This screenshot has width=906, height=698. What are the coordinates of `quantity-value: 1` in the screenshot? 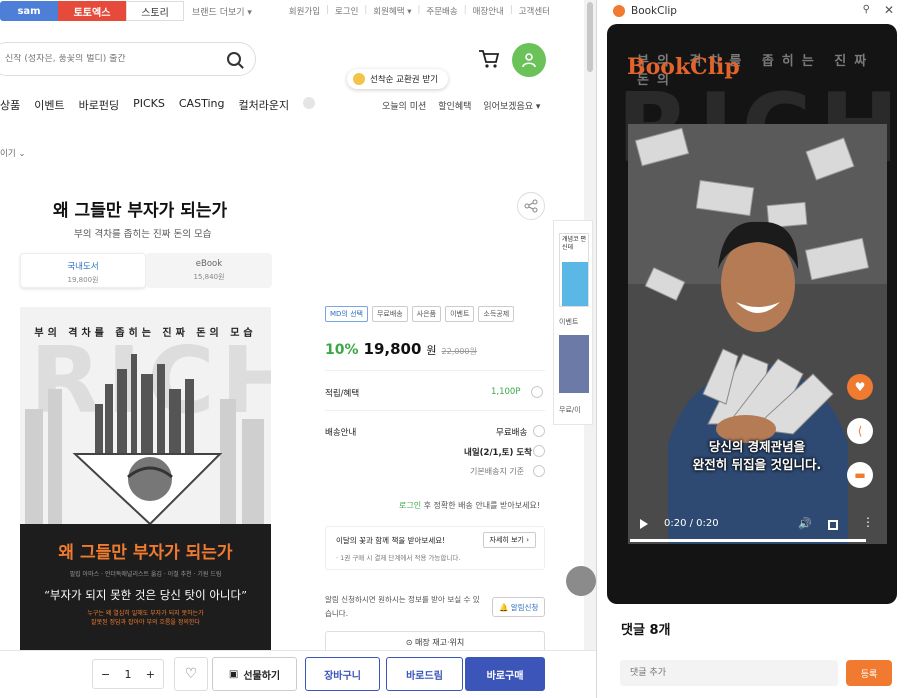 It's located at (128, 674).